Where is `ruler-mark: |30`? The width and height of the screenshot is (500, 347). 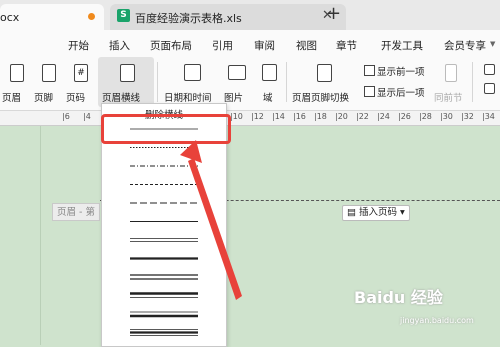
ruler-mark: |30 is located at coordinates (446, 116).